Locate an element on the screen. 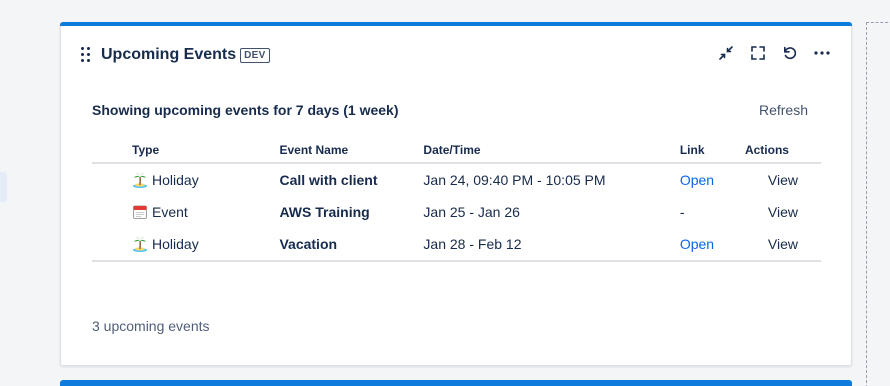 The height and width of the screenshot is (386, 890). reload-icon is located at coordinates (790, 53).